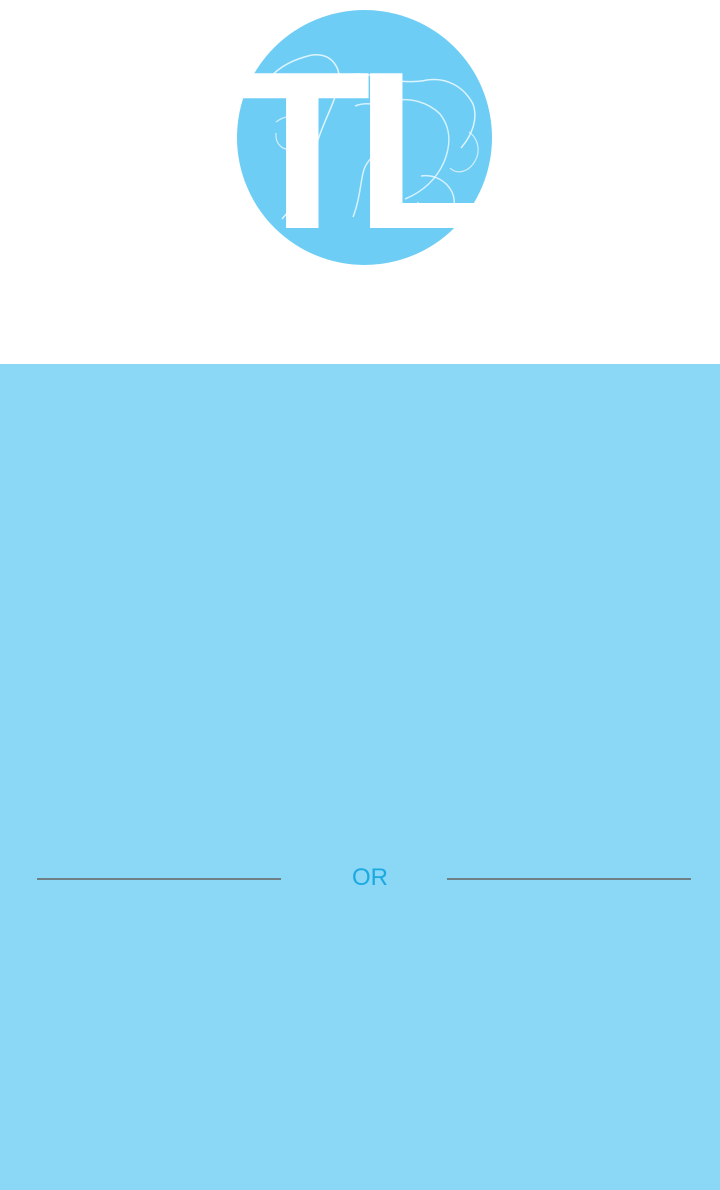 Image resolution: width=720 pixels, height=1190 pixels. What do you see at coordinates (159, 879) in the screenshot?
I see `divider-left-line` at bounding box center [159, 879].